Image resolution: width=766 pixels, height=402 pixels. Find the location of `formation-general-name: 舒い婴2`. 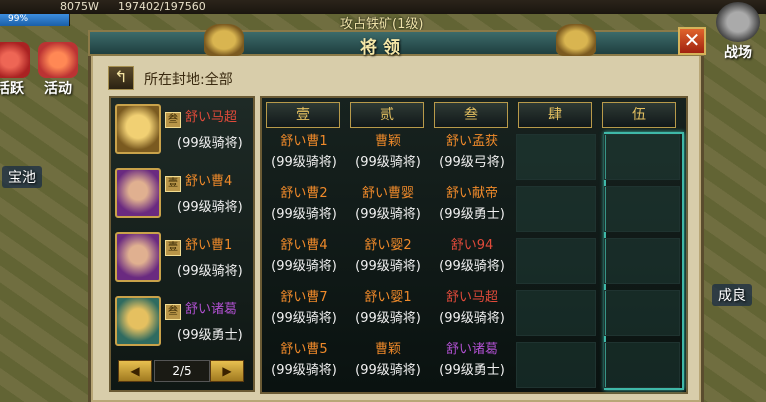

formation-general-name: 舒い婴2 is located at coordinates (388, 245).